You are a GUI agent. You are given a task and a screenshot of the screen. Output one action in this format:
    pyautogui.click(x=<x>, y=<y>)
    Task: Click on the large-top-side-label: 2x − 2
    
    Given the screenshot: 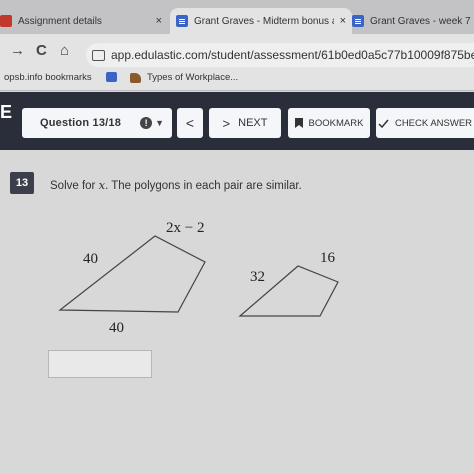 What is the action you would take?
    pyautogui.click(x=185, y=228)
    